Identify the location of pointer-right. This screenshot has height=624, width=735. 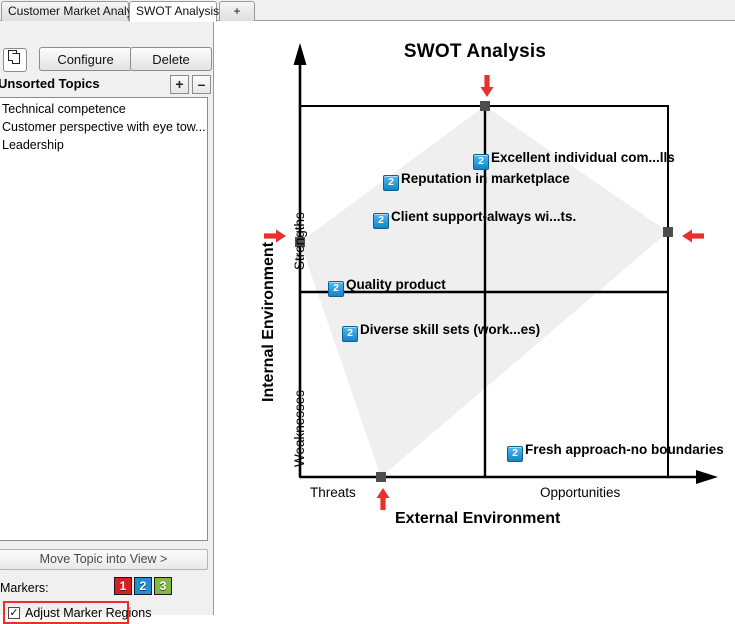
(693, 236).